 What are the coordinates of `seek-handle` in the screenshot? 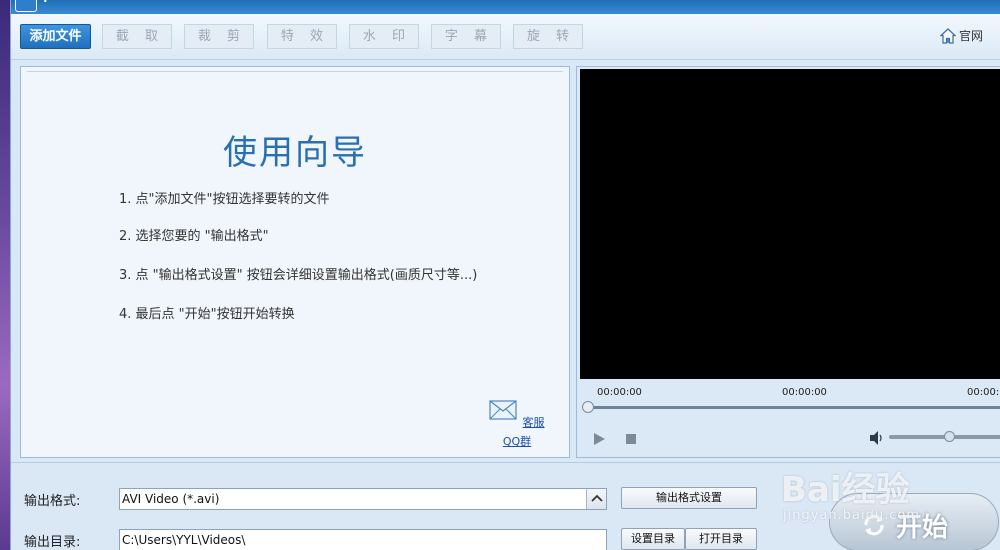 It's located at (588, 407).